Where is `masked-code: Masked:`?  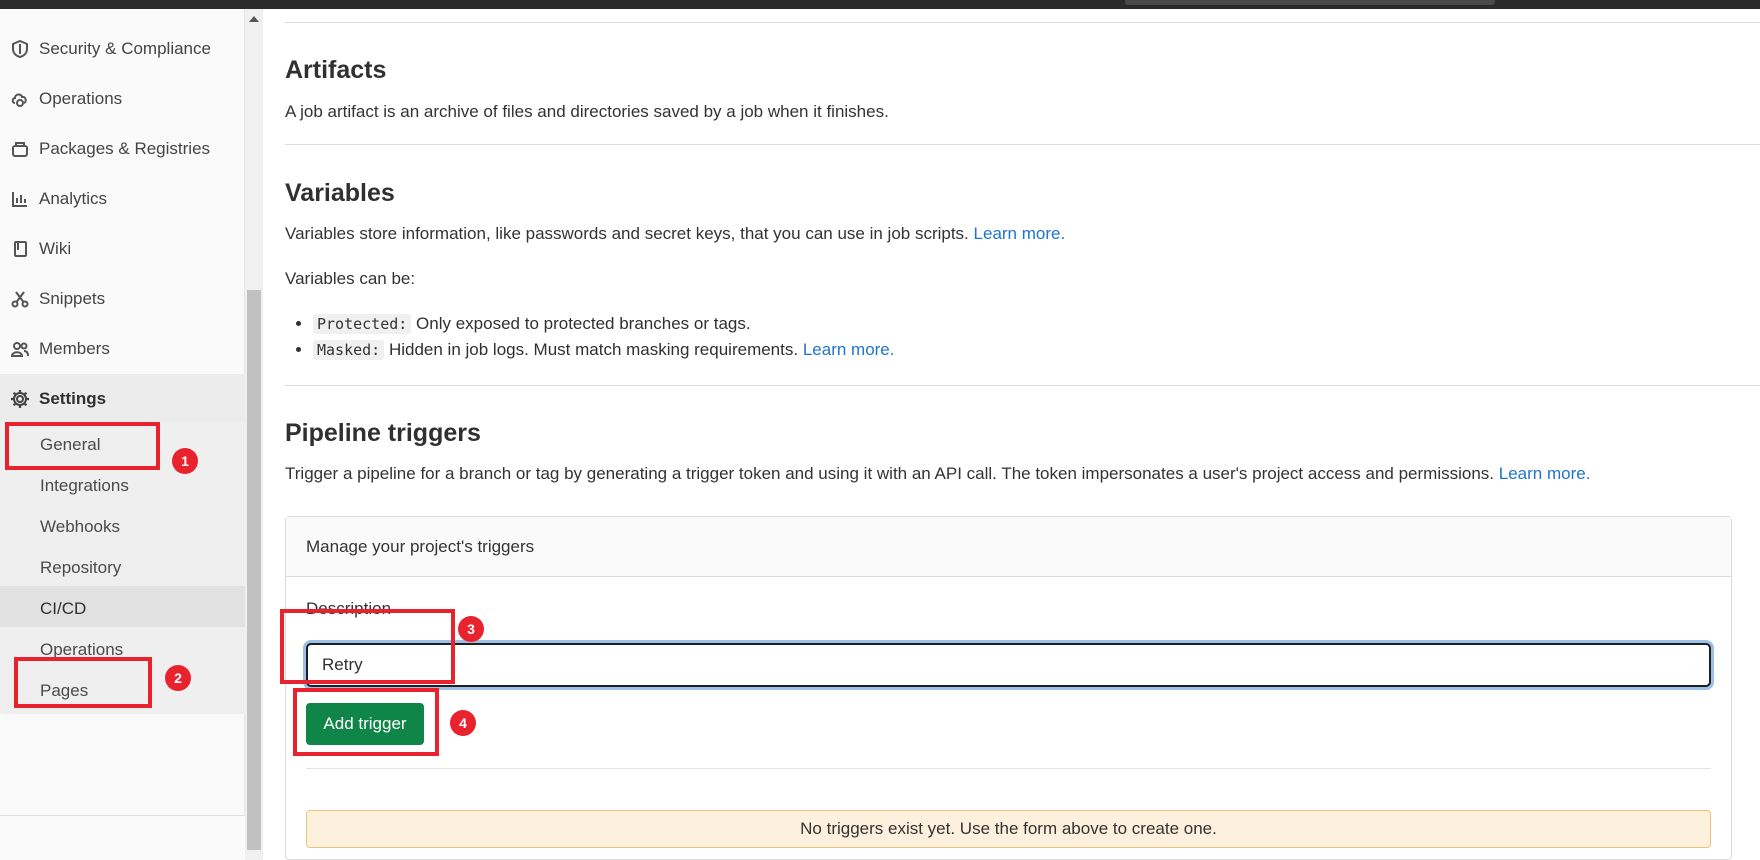 masked-code: Masked: is located at coordinates (349, 350).